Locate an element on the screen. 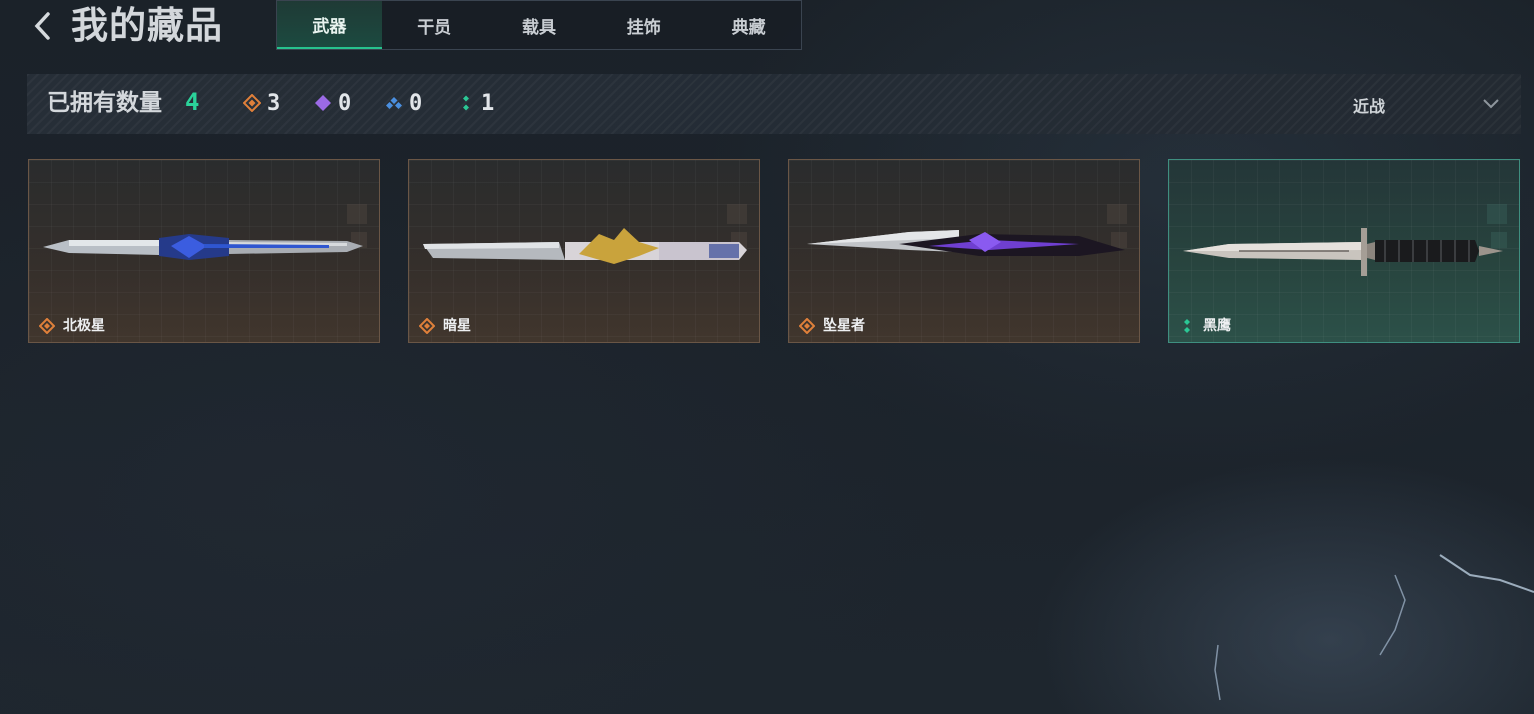 This screenshot has height=714, width=1534. tab-operators: 干员 is located at coordinates (434, 25).